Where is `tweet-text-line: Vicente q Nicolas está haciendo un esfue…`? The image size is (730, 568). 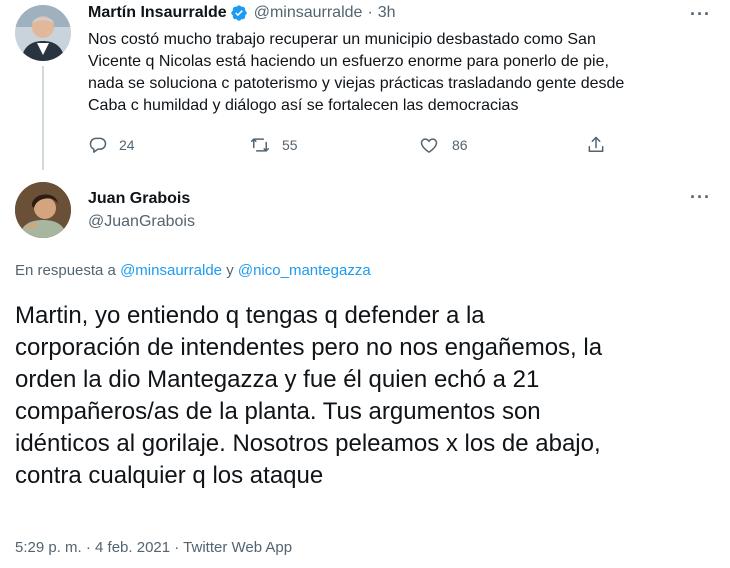 tweet-text-line: Vicente q Nicolas está haciendo un esfue… is located at coordinates (348, 61).